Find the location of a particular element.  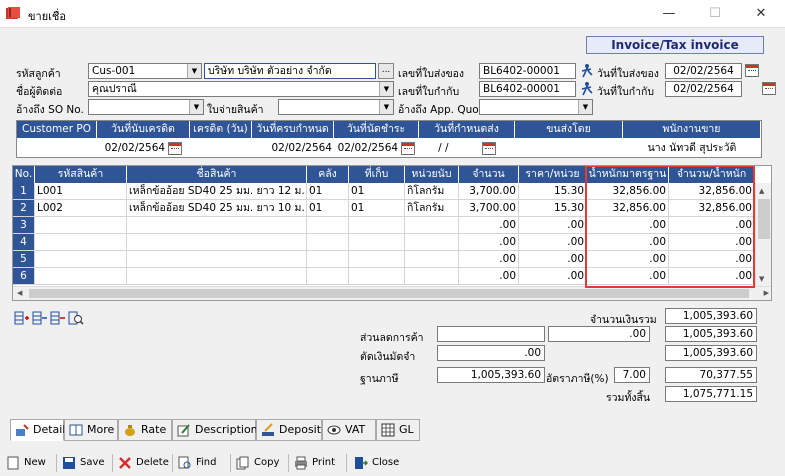

grid-horizontal-scrollbar: ◀ ▶ is located at coordinates (392, 293).